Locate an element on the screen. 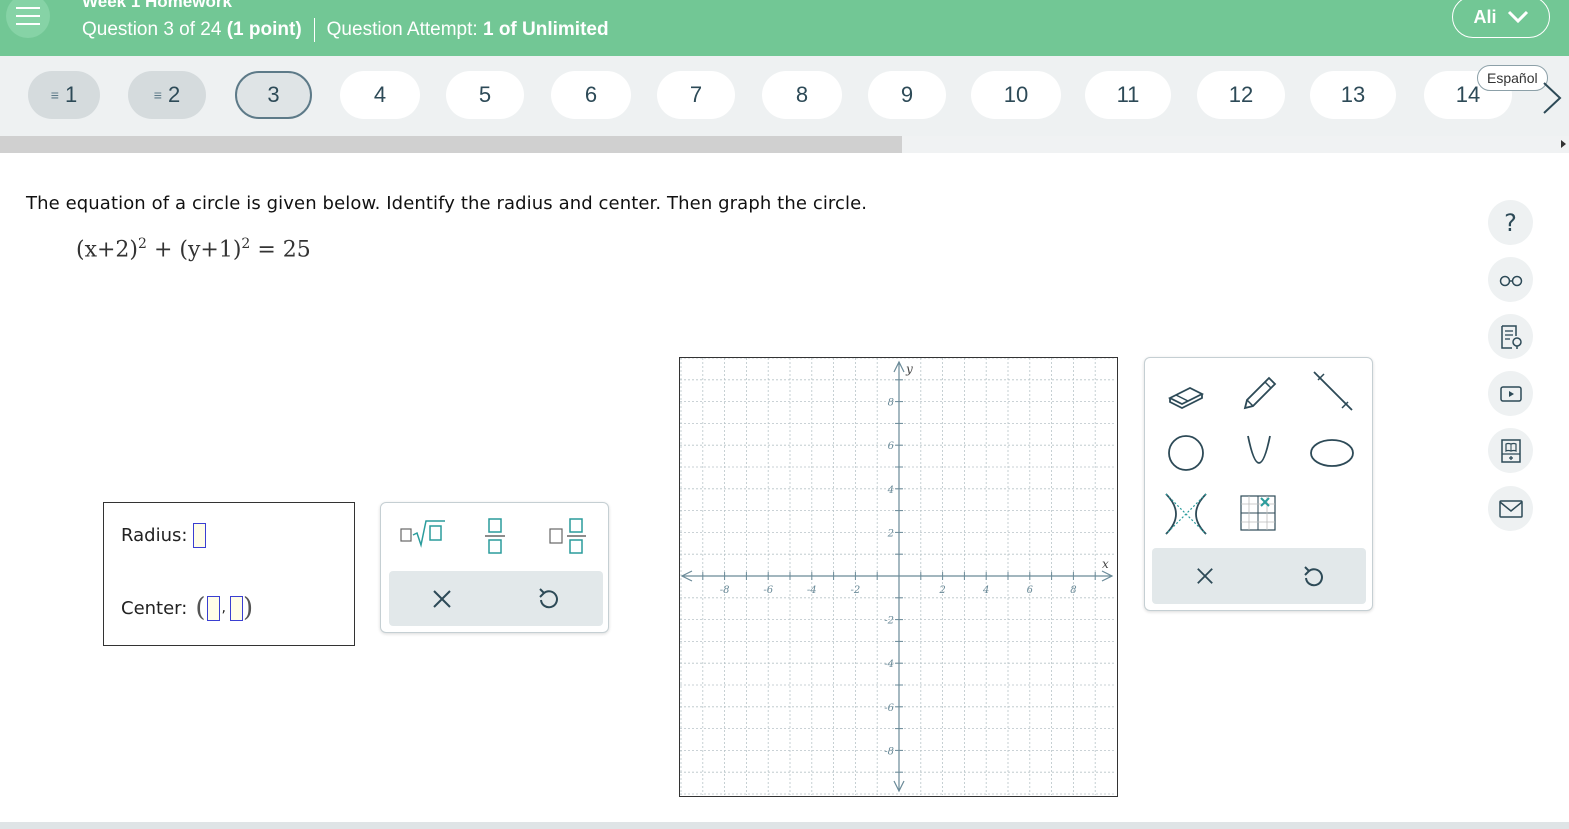 Image resolution: width=1569 pixels, height=829 pixels. question-nav-item-4: 4 is located at coordinates (380, 95).